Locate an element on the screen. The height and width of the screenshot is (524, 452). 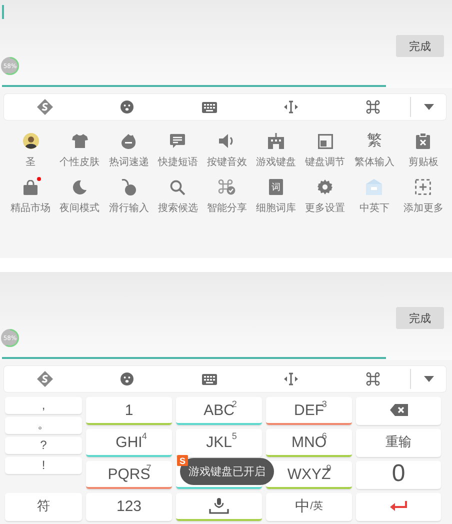
function-label: 剪贴板 is located at coordinates (423, 162).